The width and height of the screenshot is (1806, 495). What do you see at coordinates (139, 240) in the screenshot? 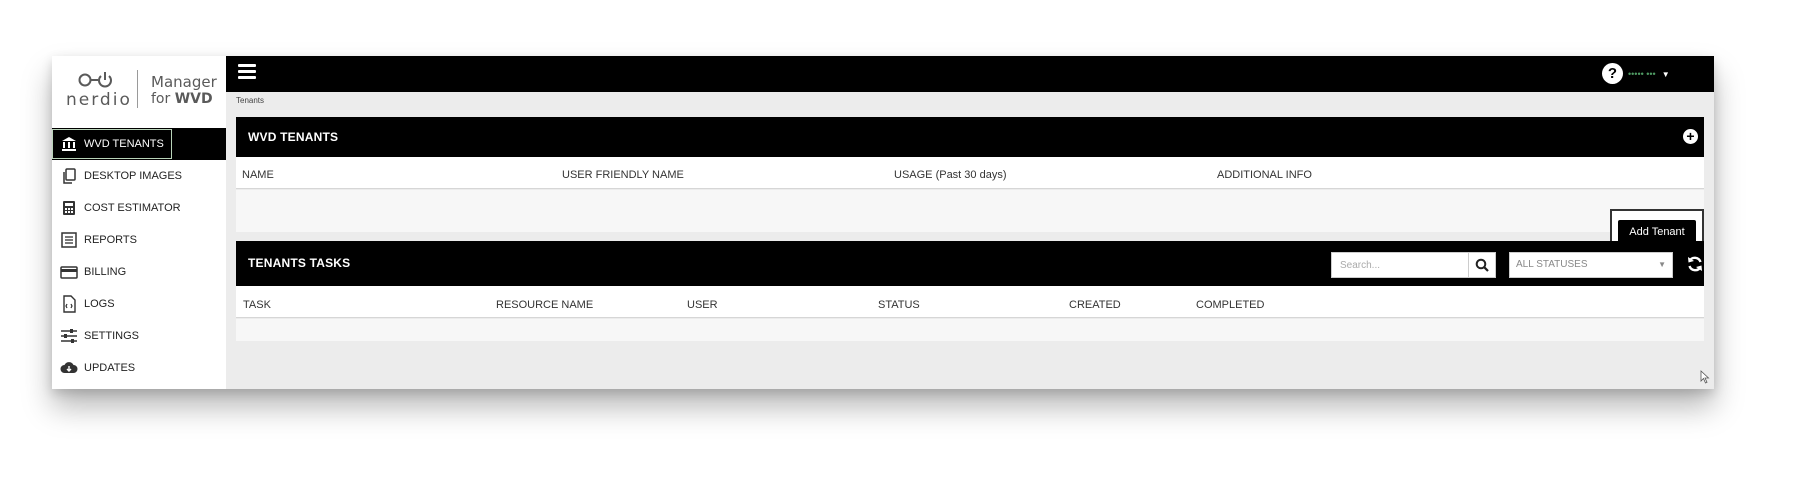
I see `sidebar-item-reports: REPORTS` at bounding box center [139, 240].